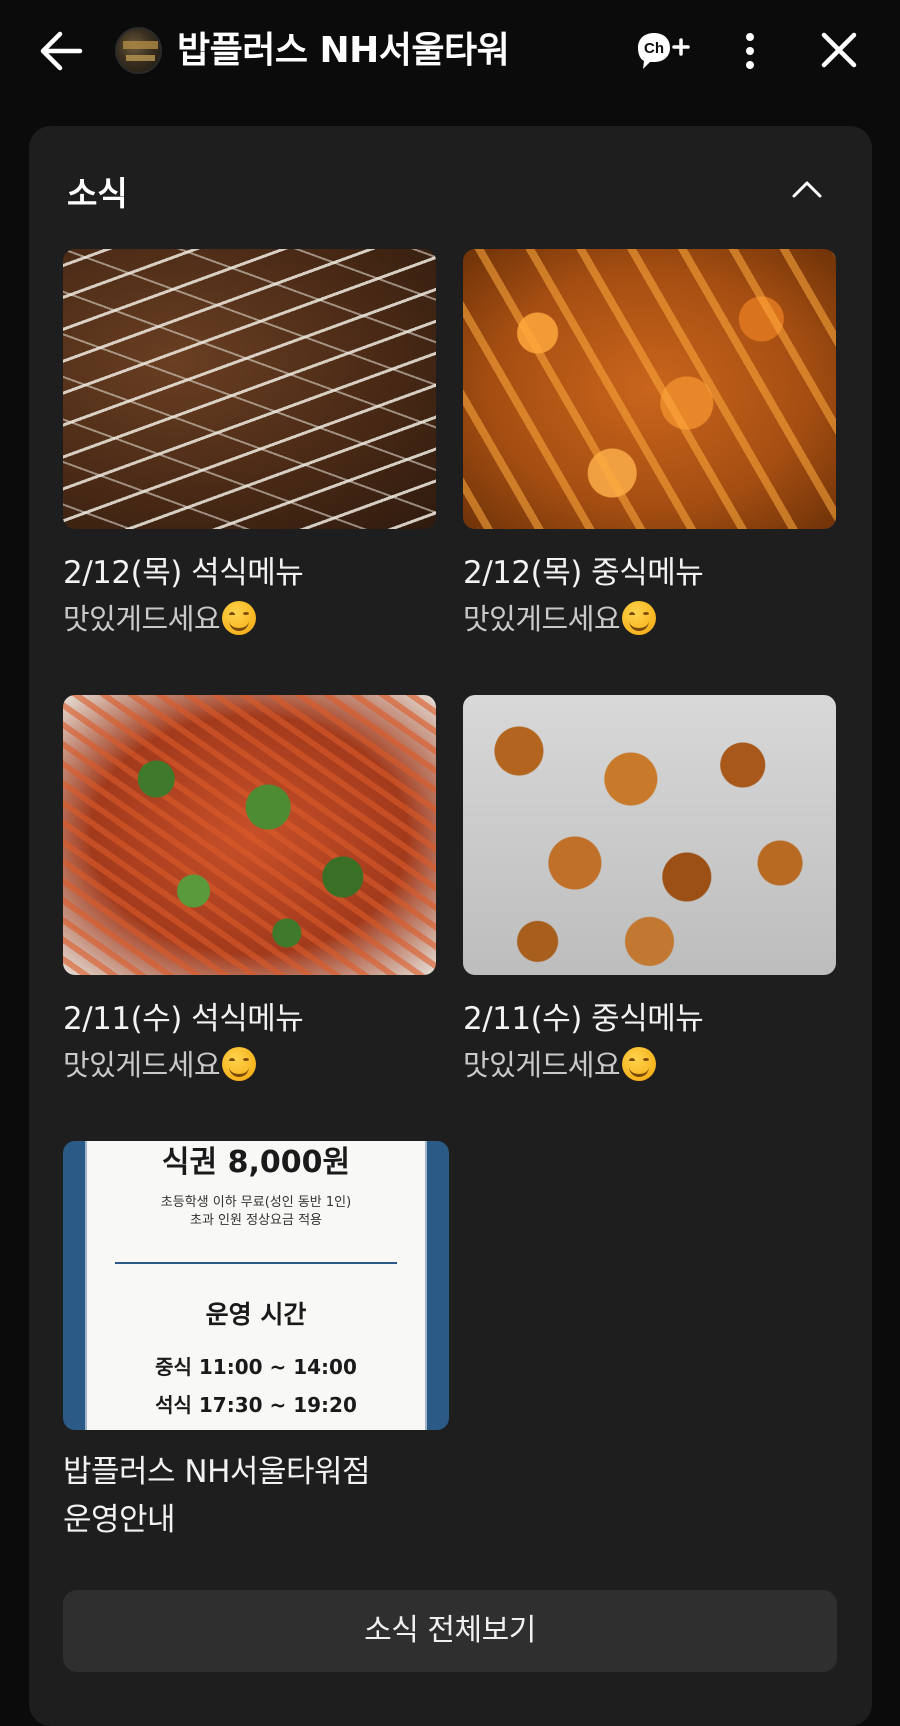 The width and height of the screenshot is (900, 1726). I want to click on back-button, so click(61, 51).